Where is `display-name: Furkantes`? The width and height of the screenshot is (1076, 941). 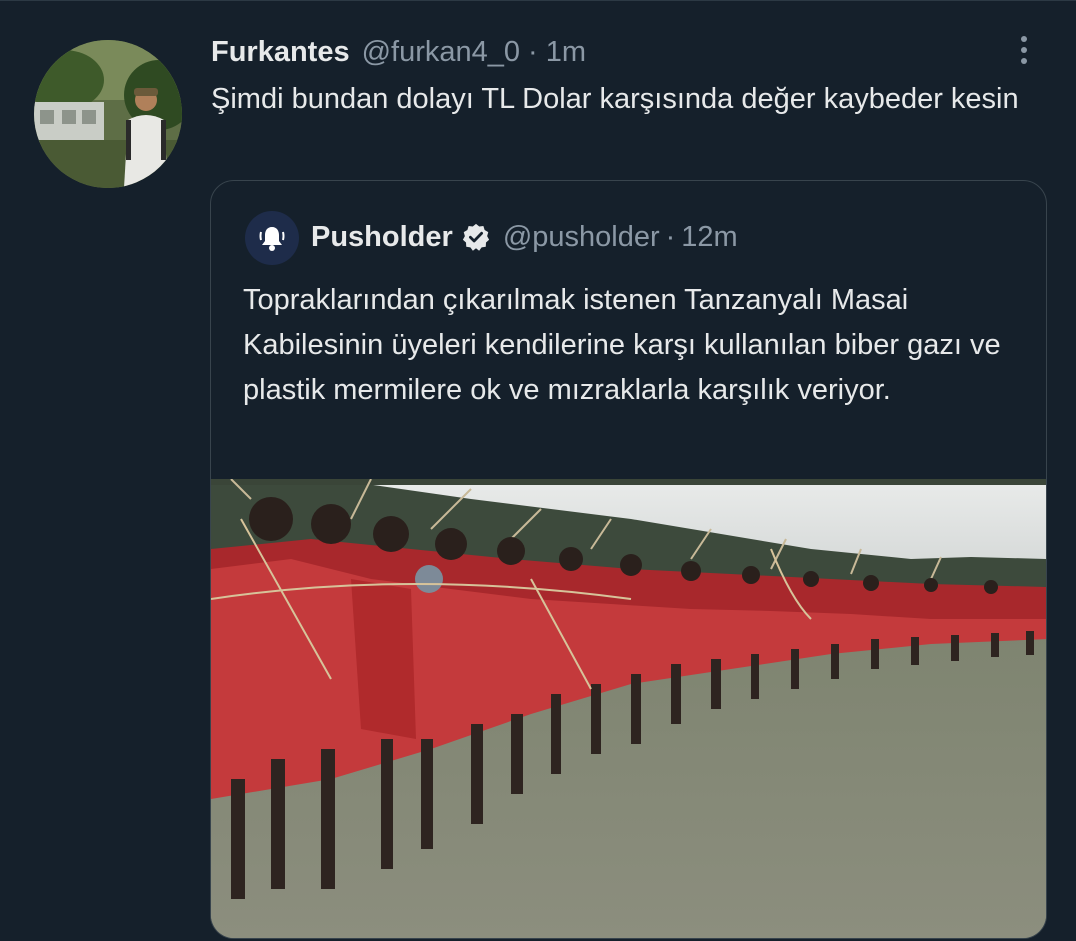
display-name: Furkantes is located at coordinates (280, 52).